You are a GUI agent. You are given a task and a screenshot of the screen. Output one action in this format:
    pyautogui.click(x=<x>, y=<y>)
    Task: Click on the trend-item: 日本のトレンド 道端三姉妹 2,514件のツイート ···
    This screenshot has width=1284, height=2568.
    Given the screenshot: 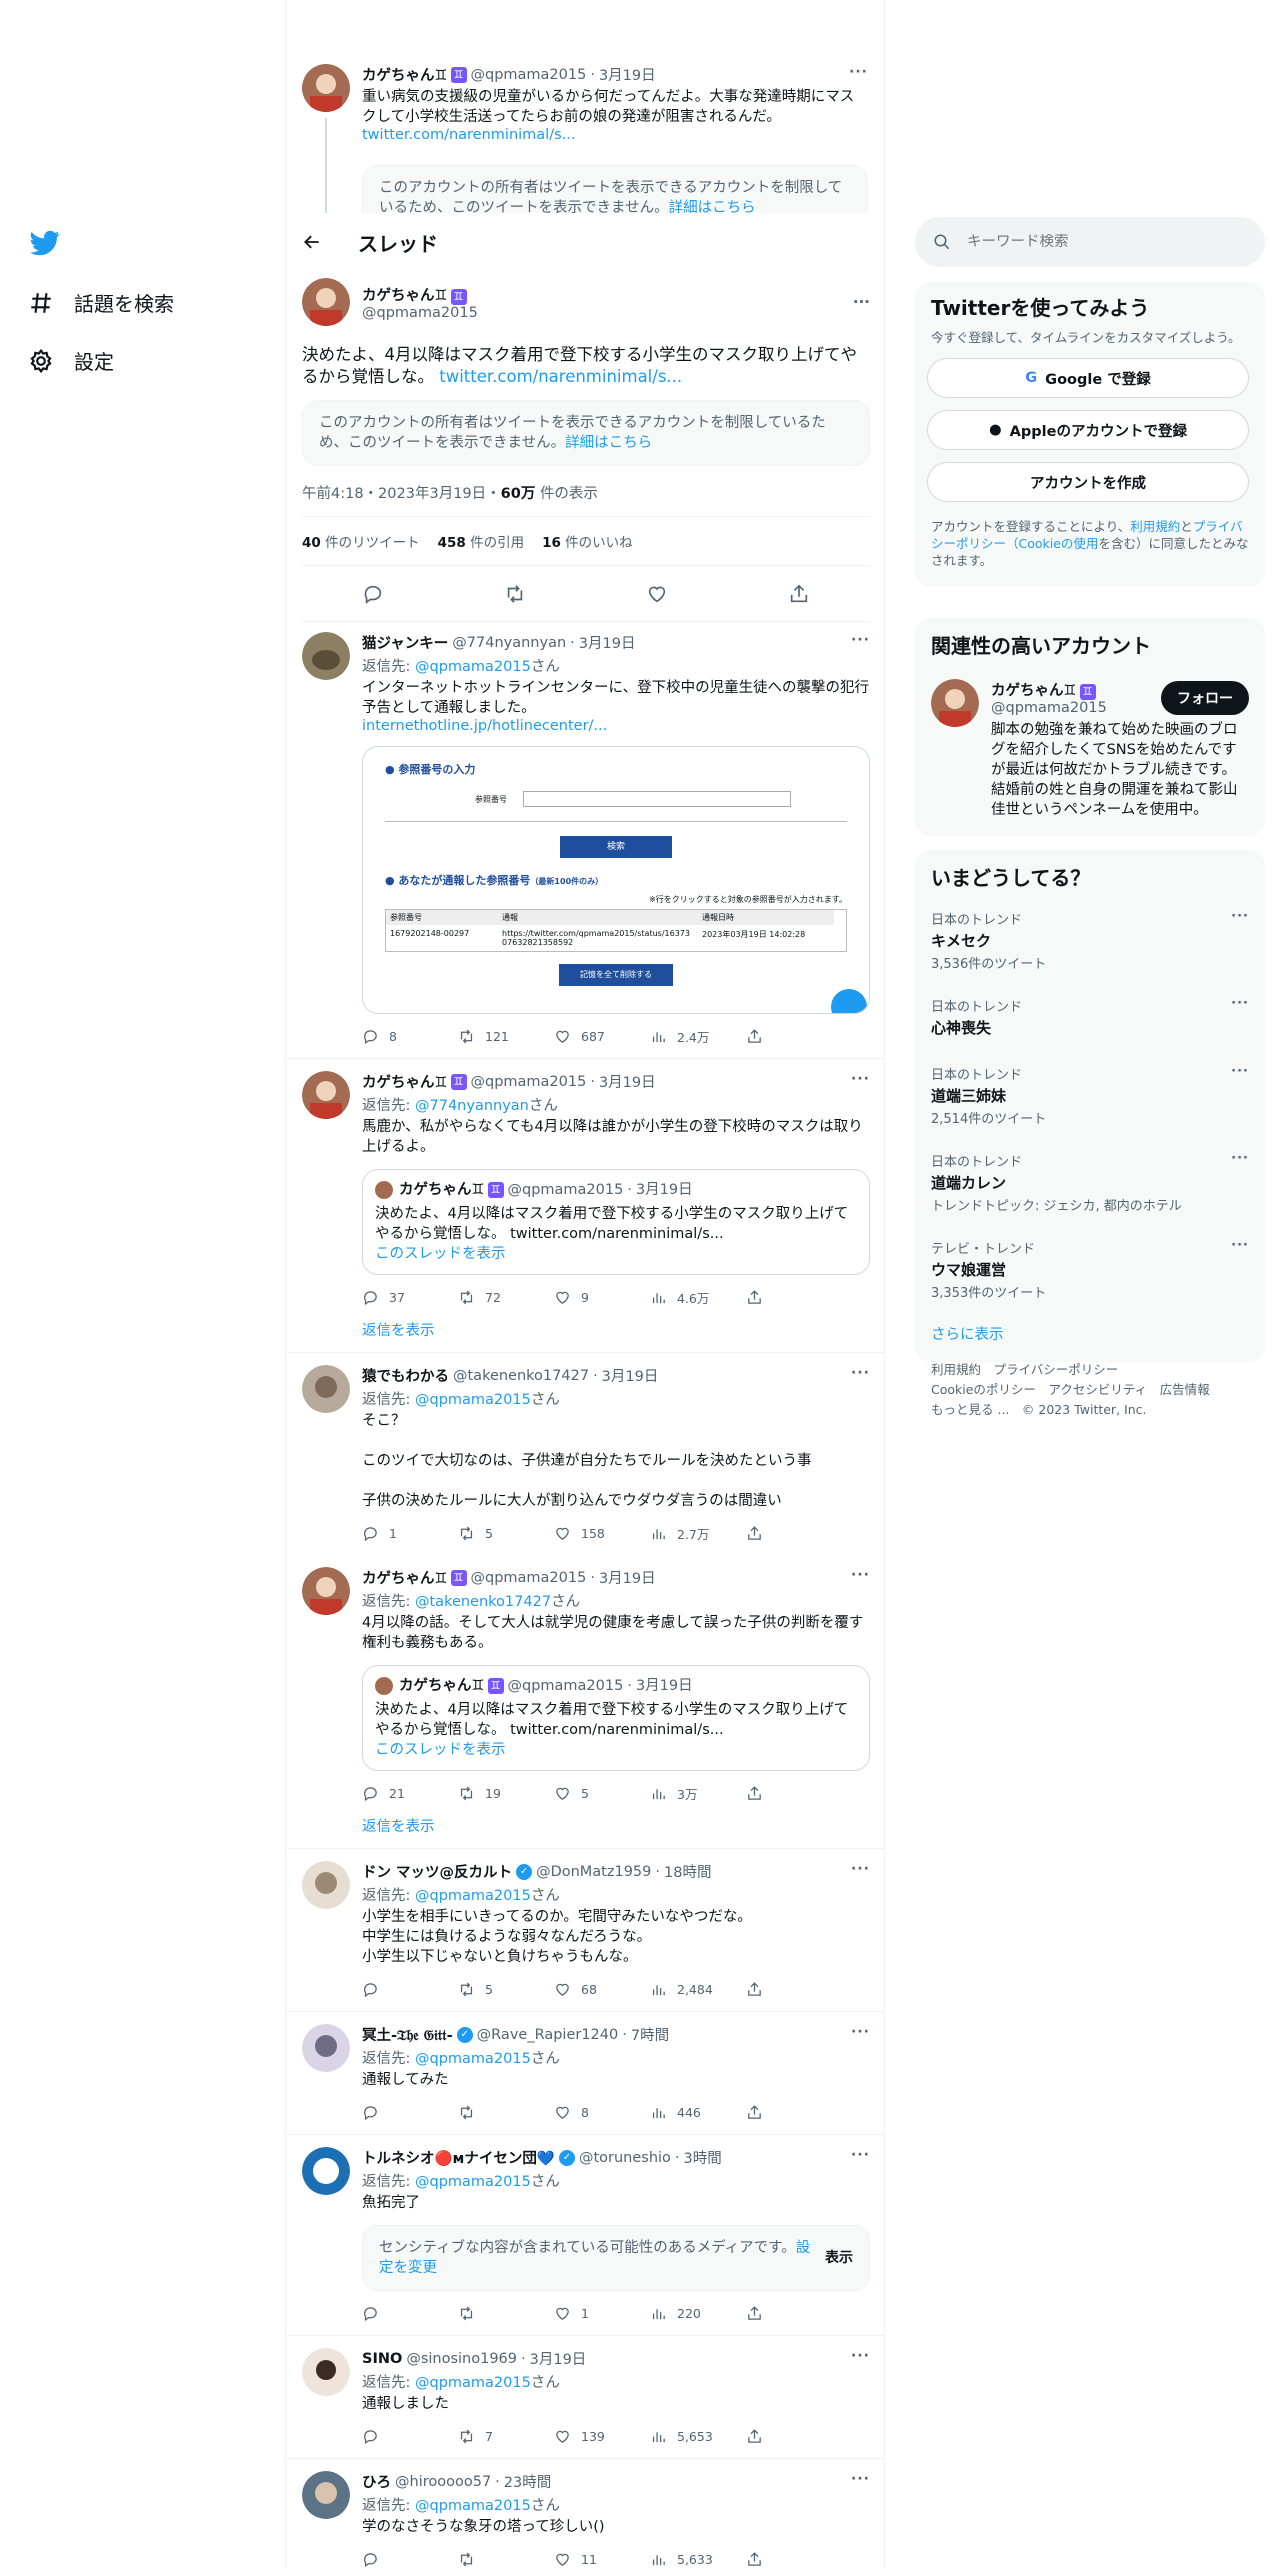 What is the action you would take?
    pyautogui.click(x=1090, y=1095)
    